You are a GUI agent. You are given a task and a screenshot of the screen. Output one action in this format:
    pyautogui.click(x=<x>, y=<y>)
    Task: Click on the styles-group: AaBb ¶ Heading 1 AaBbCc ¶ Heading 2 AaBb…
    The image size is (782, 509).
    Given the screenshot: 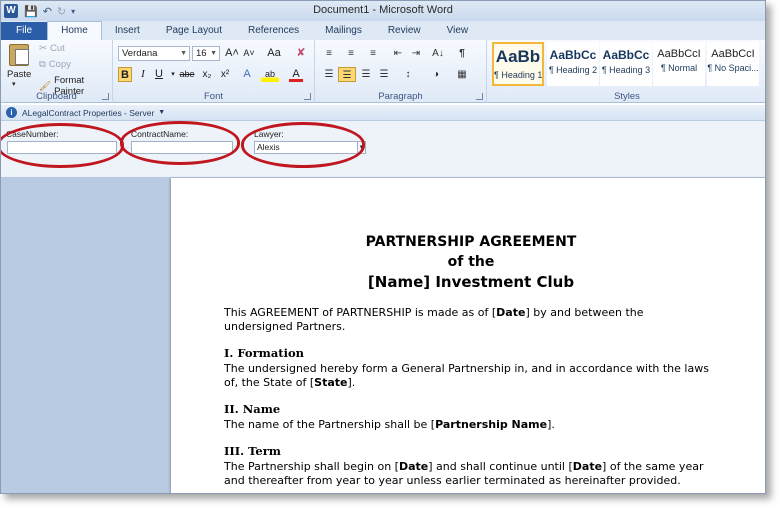 What is the action you would take?
    pyautogui.click(x=626, y=71)
    